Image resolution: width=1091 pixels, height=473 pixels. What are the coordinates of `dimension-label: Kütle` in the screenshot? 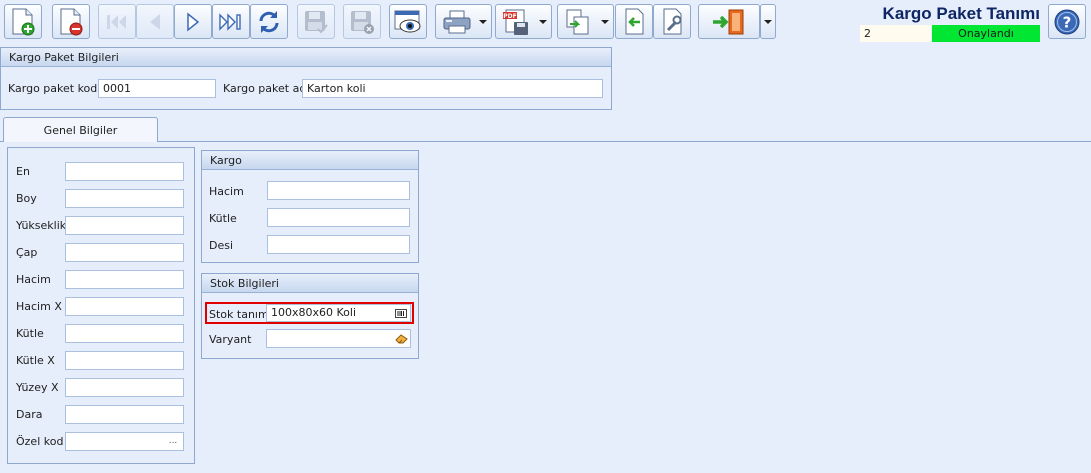 It's located at (30, 333).